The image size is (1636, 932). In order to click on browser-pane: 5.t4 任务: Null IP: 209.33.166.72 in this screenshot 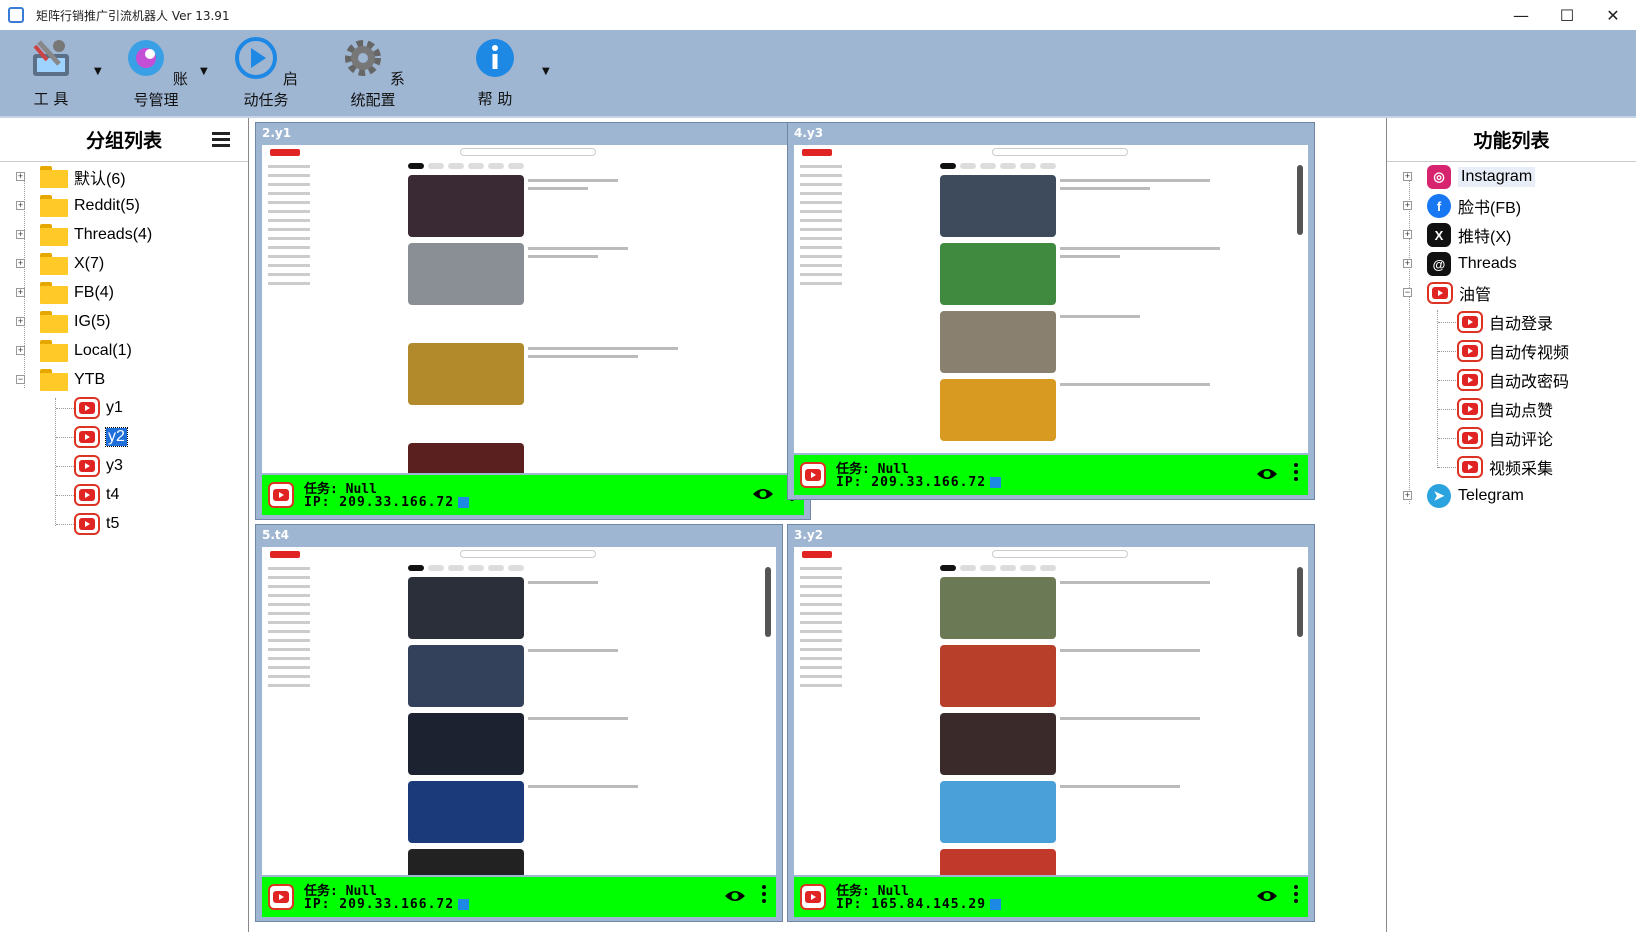, I will do `click(519, 723)`.